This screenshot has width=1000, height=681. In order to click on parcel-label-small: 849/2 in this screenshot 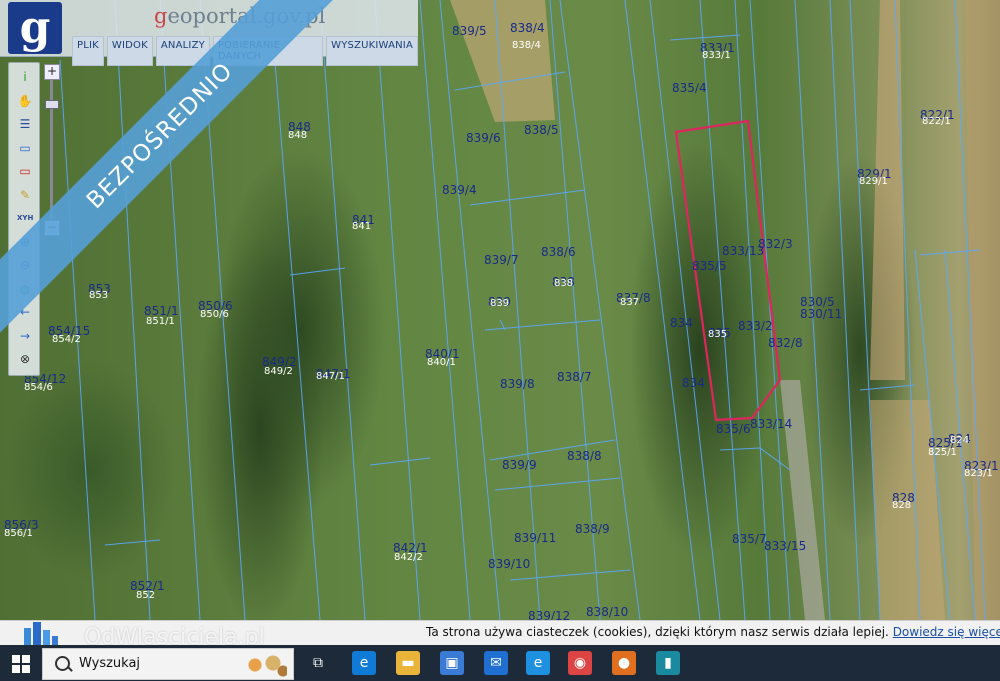, I will do `click(278, 371)`.